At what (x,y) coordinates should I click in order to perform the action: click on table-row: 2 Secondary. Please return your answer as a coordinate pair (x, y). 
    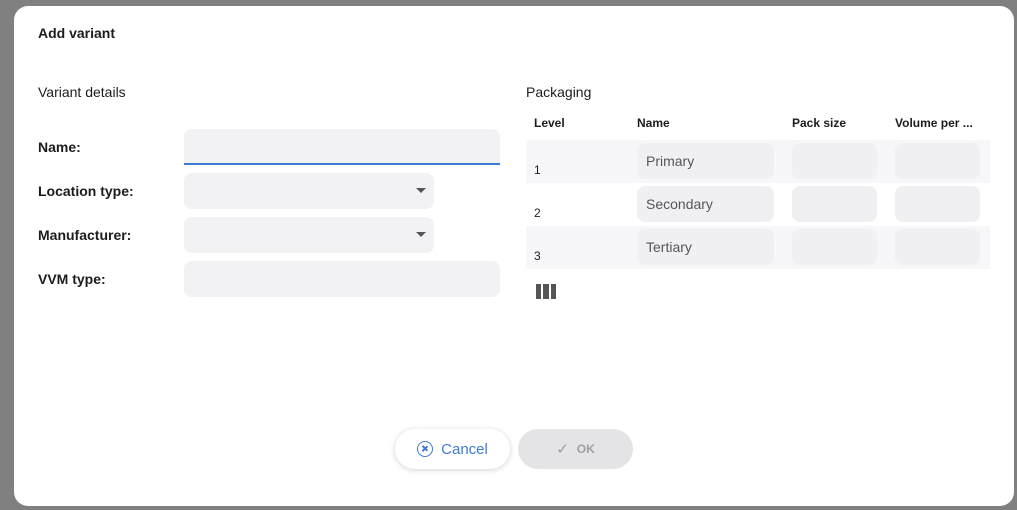
    Looking at the image, I should click on (758, 204).